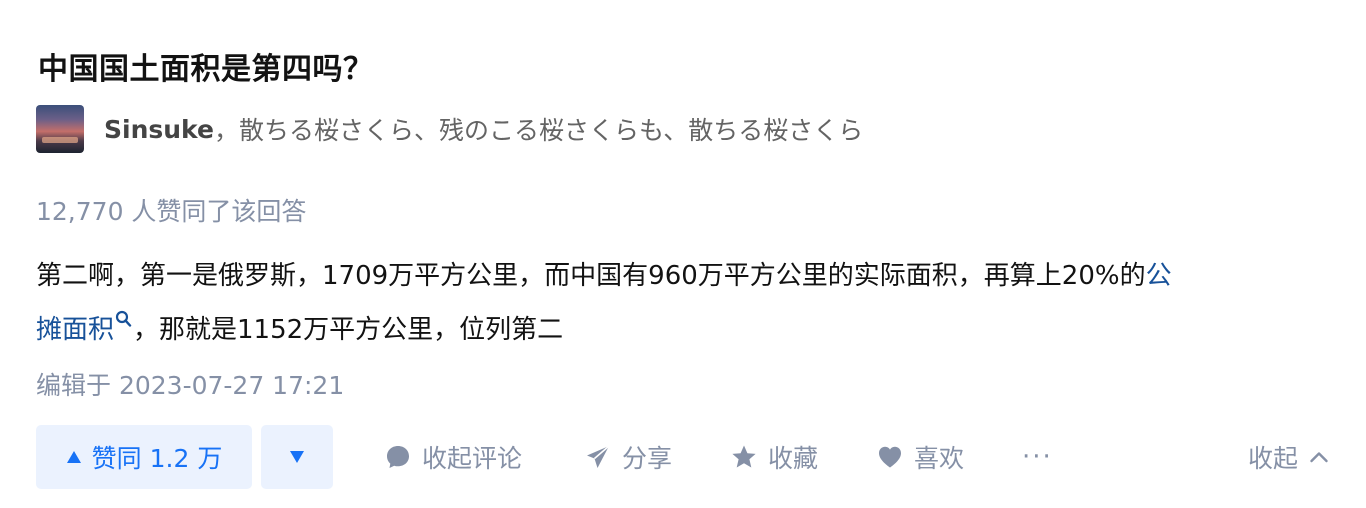 The image size is (1366, 508). I want to click on paper-plane-icon, so click(598, 456).